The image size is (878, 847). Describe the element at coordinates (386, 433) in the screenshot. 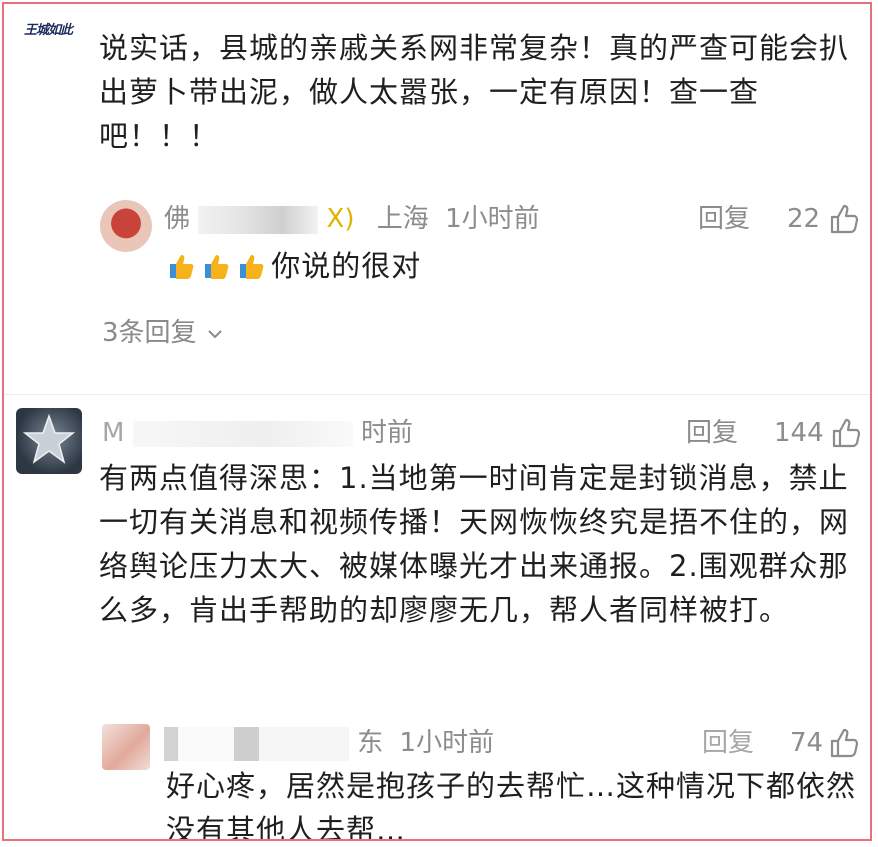

I see `comment-time: 时前` at that location.